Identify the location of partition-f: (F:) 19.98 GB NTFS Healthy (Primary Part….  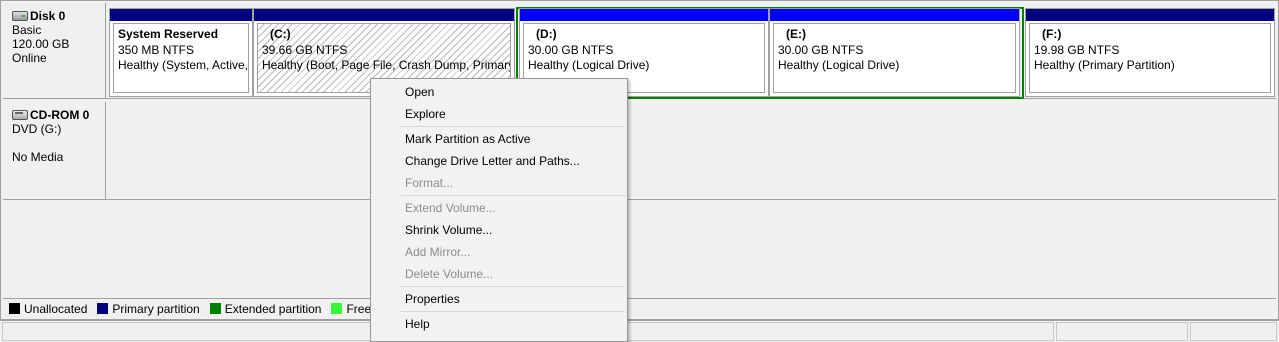
(1150, 52).